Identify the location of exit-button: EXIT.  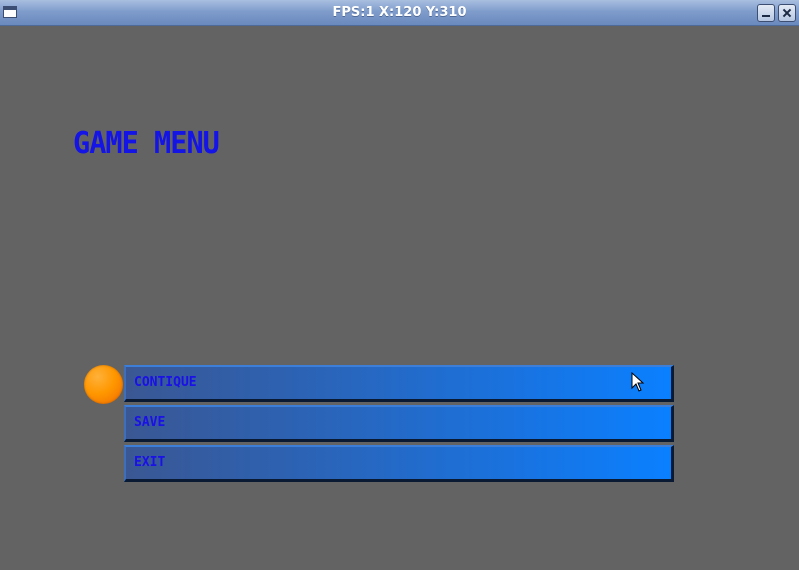
(399, 463).